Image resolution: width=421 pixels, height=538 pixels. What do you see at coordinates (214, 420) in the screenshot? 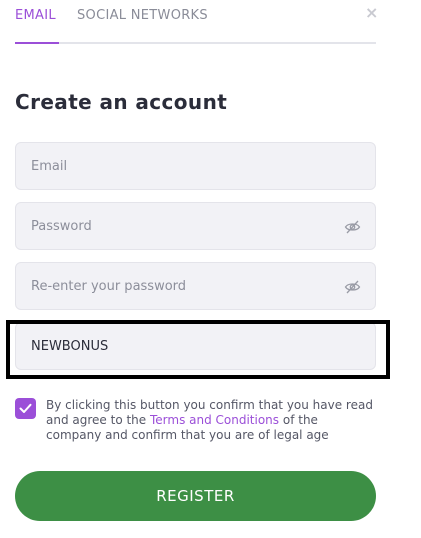
I see `terms-link: Terms and Conditions` at bounding box center [214, 420].